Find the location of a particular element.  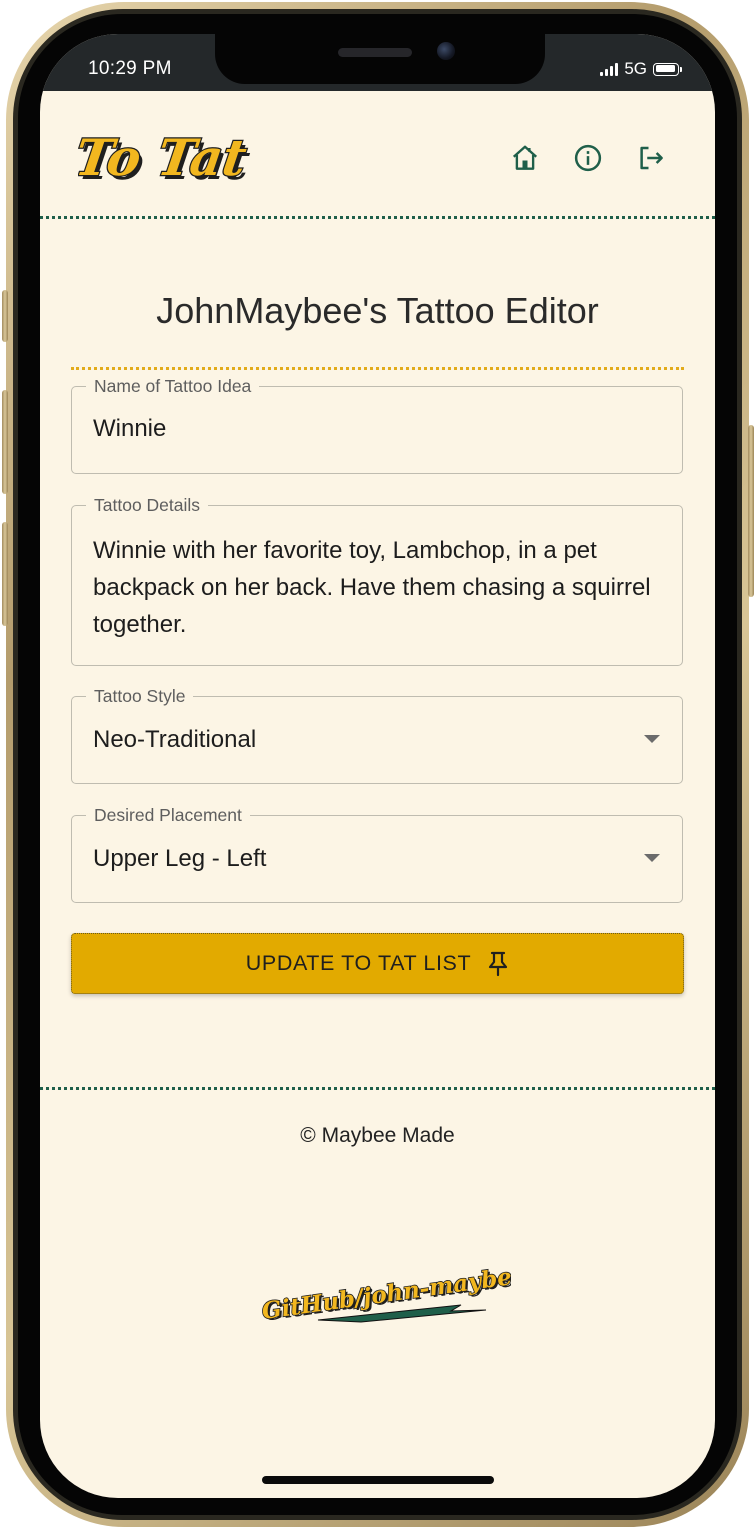

placement-select-label: Desired Placement is located at coordinates (168, 815).